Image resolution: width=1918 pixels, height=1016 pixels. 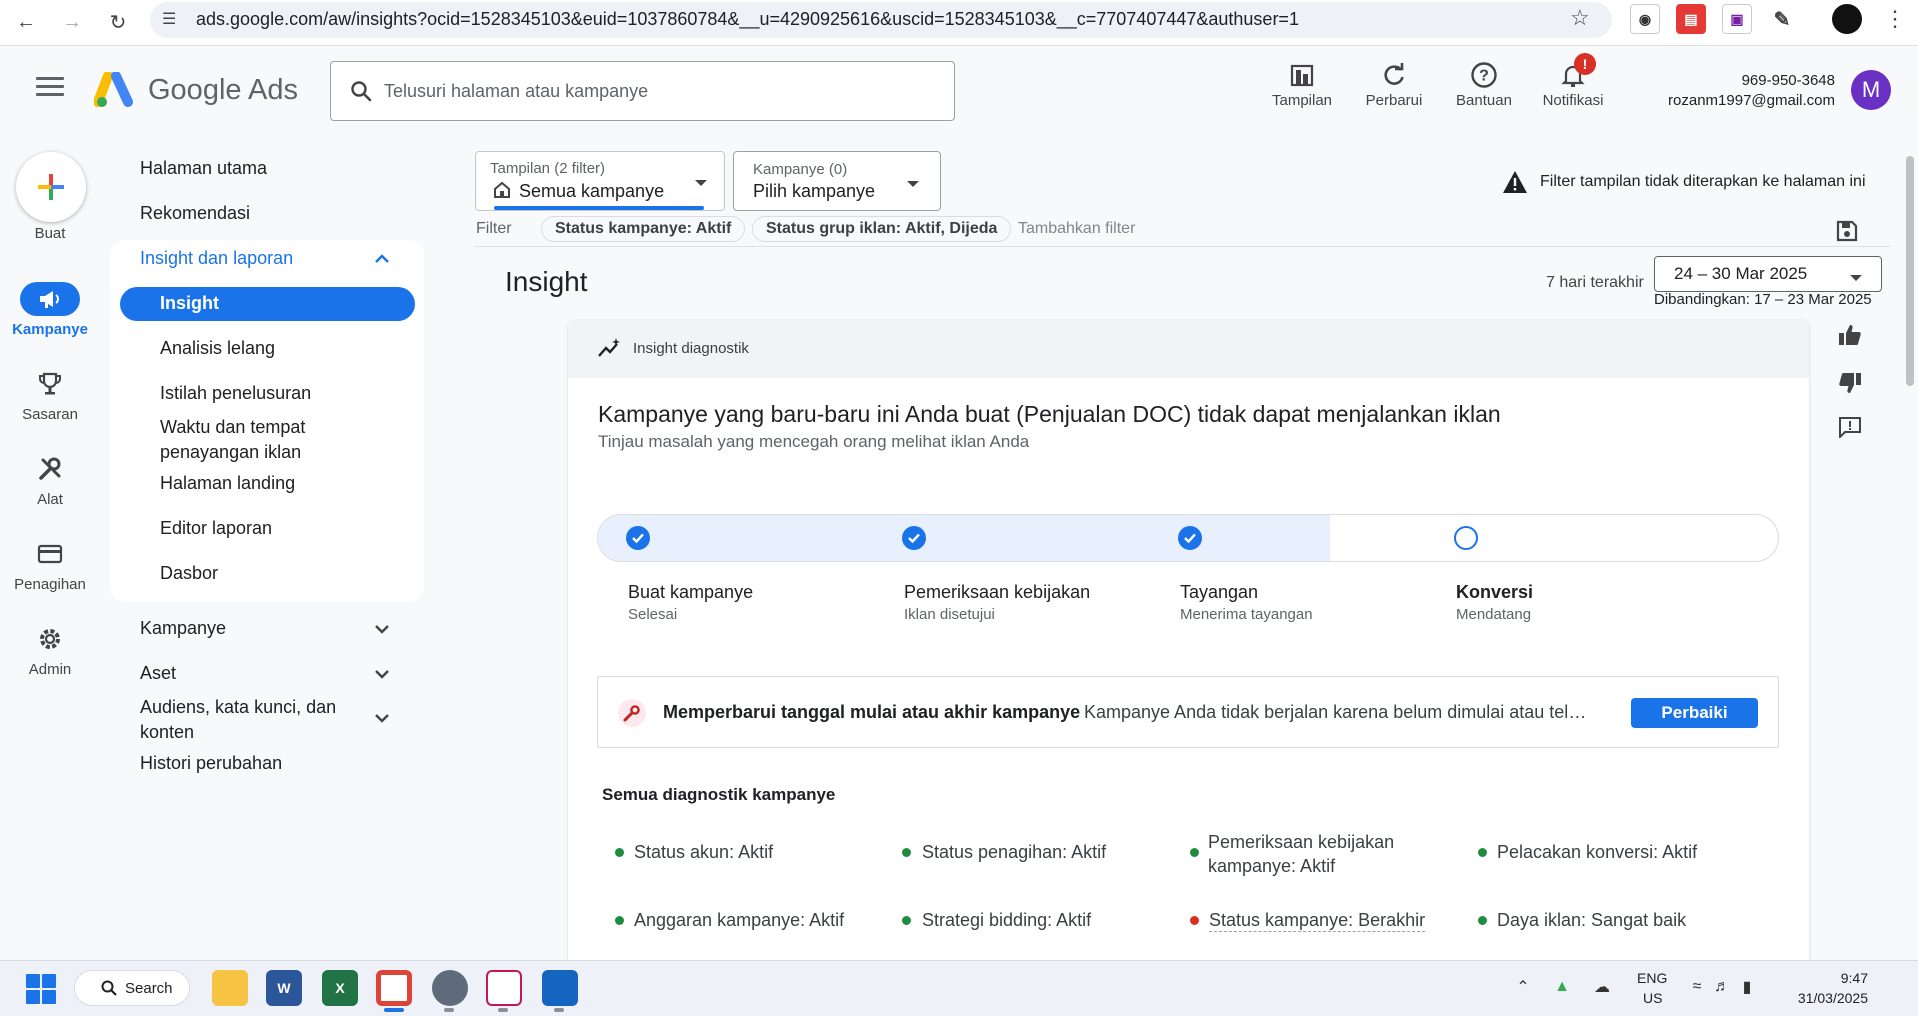 I want to click on account-number: 969-950-3648, so click(x=1727, y=80).